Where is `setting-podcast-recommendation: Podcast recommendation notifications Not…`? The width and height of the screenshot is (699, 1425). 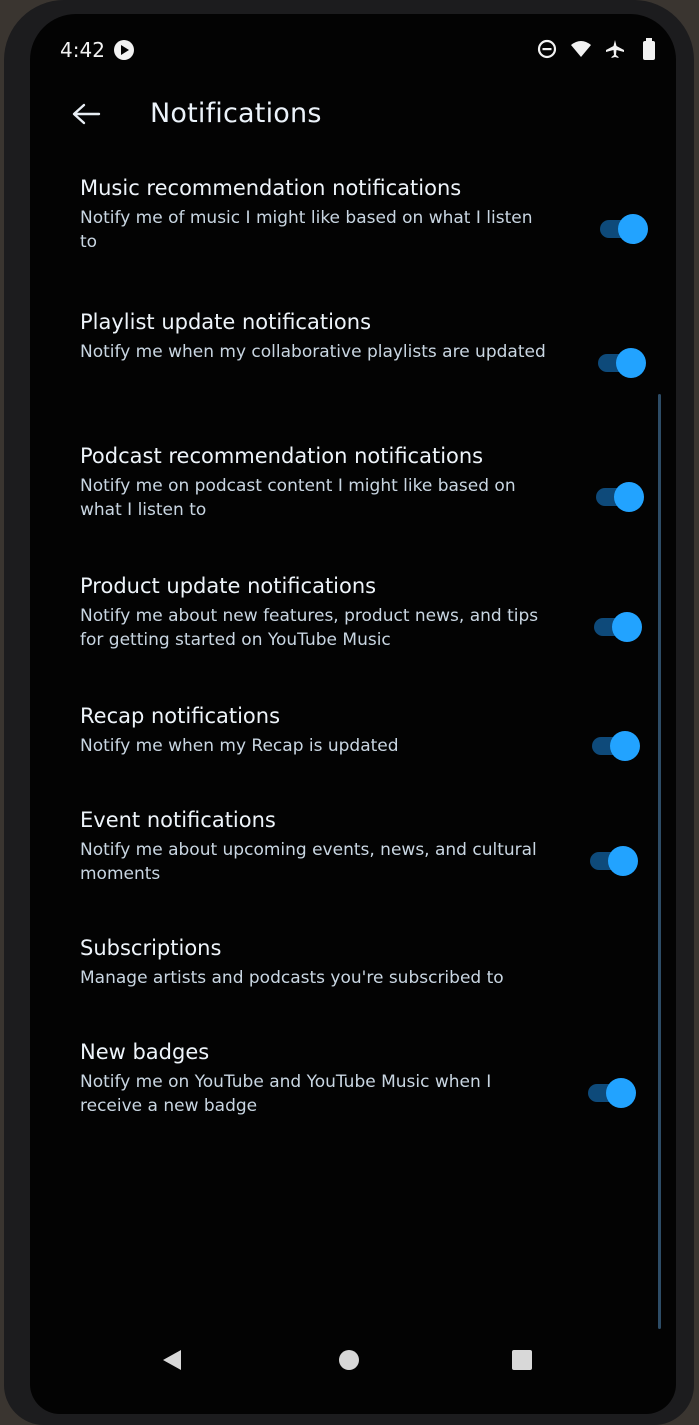 setting-podcast-recommendation: Podcast recommendation notifications Not… is located at coordinates (353, 494).